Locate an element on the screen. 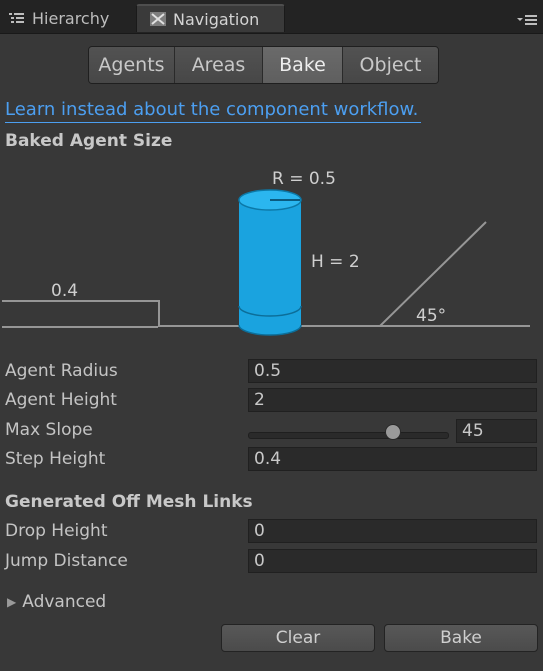 This screenshot has height=671, width=543. bake-button-label: Bake is located at coordinates (461, 638).